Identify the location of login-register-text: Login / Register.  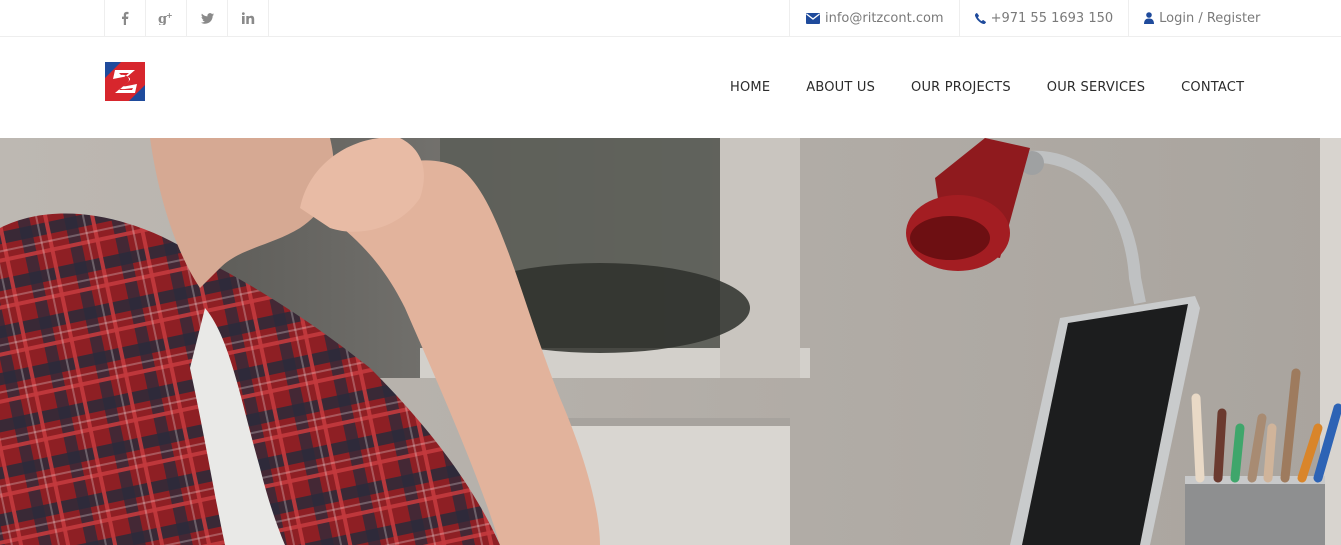
(1210, 18).